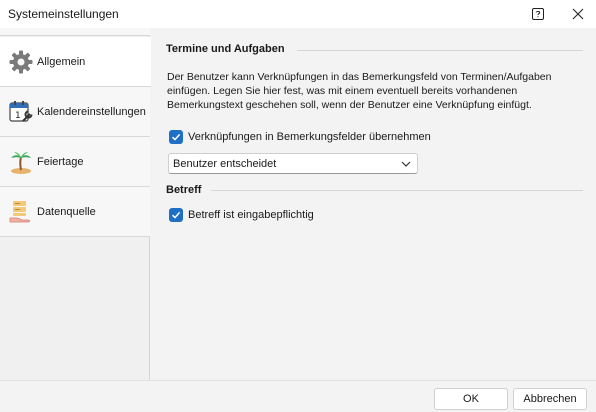  Describe the element at coordinates (21, 162) in the screenshot. I see `palm-island-icon` at that location.